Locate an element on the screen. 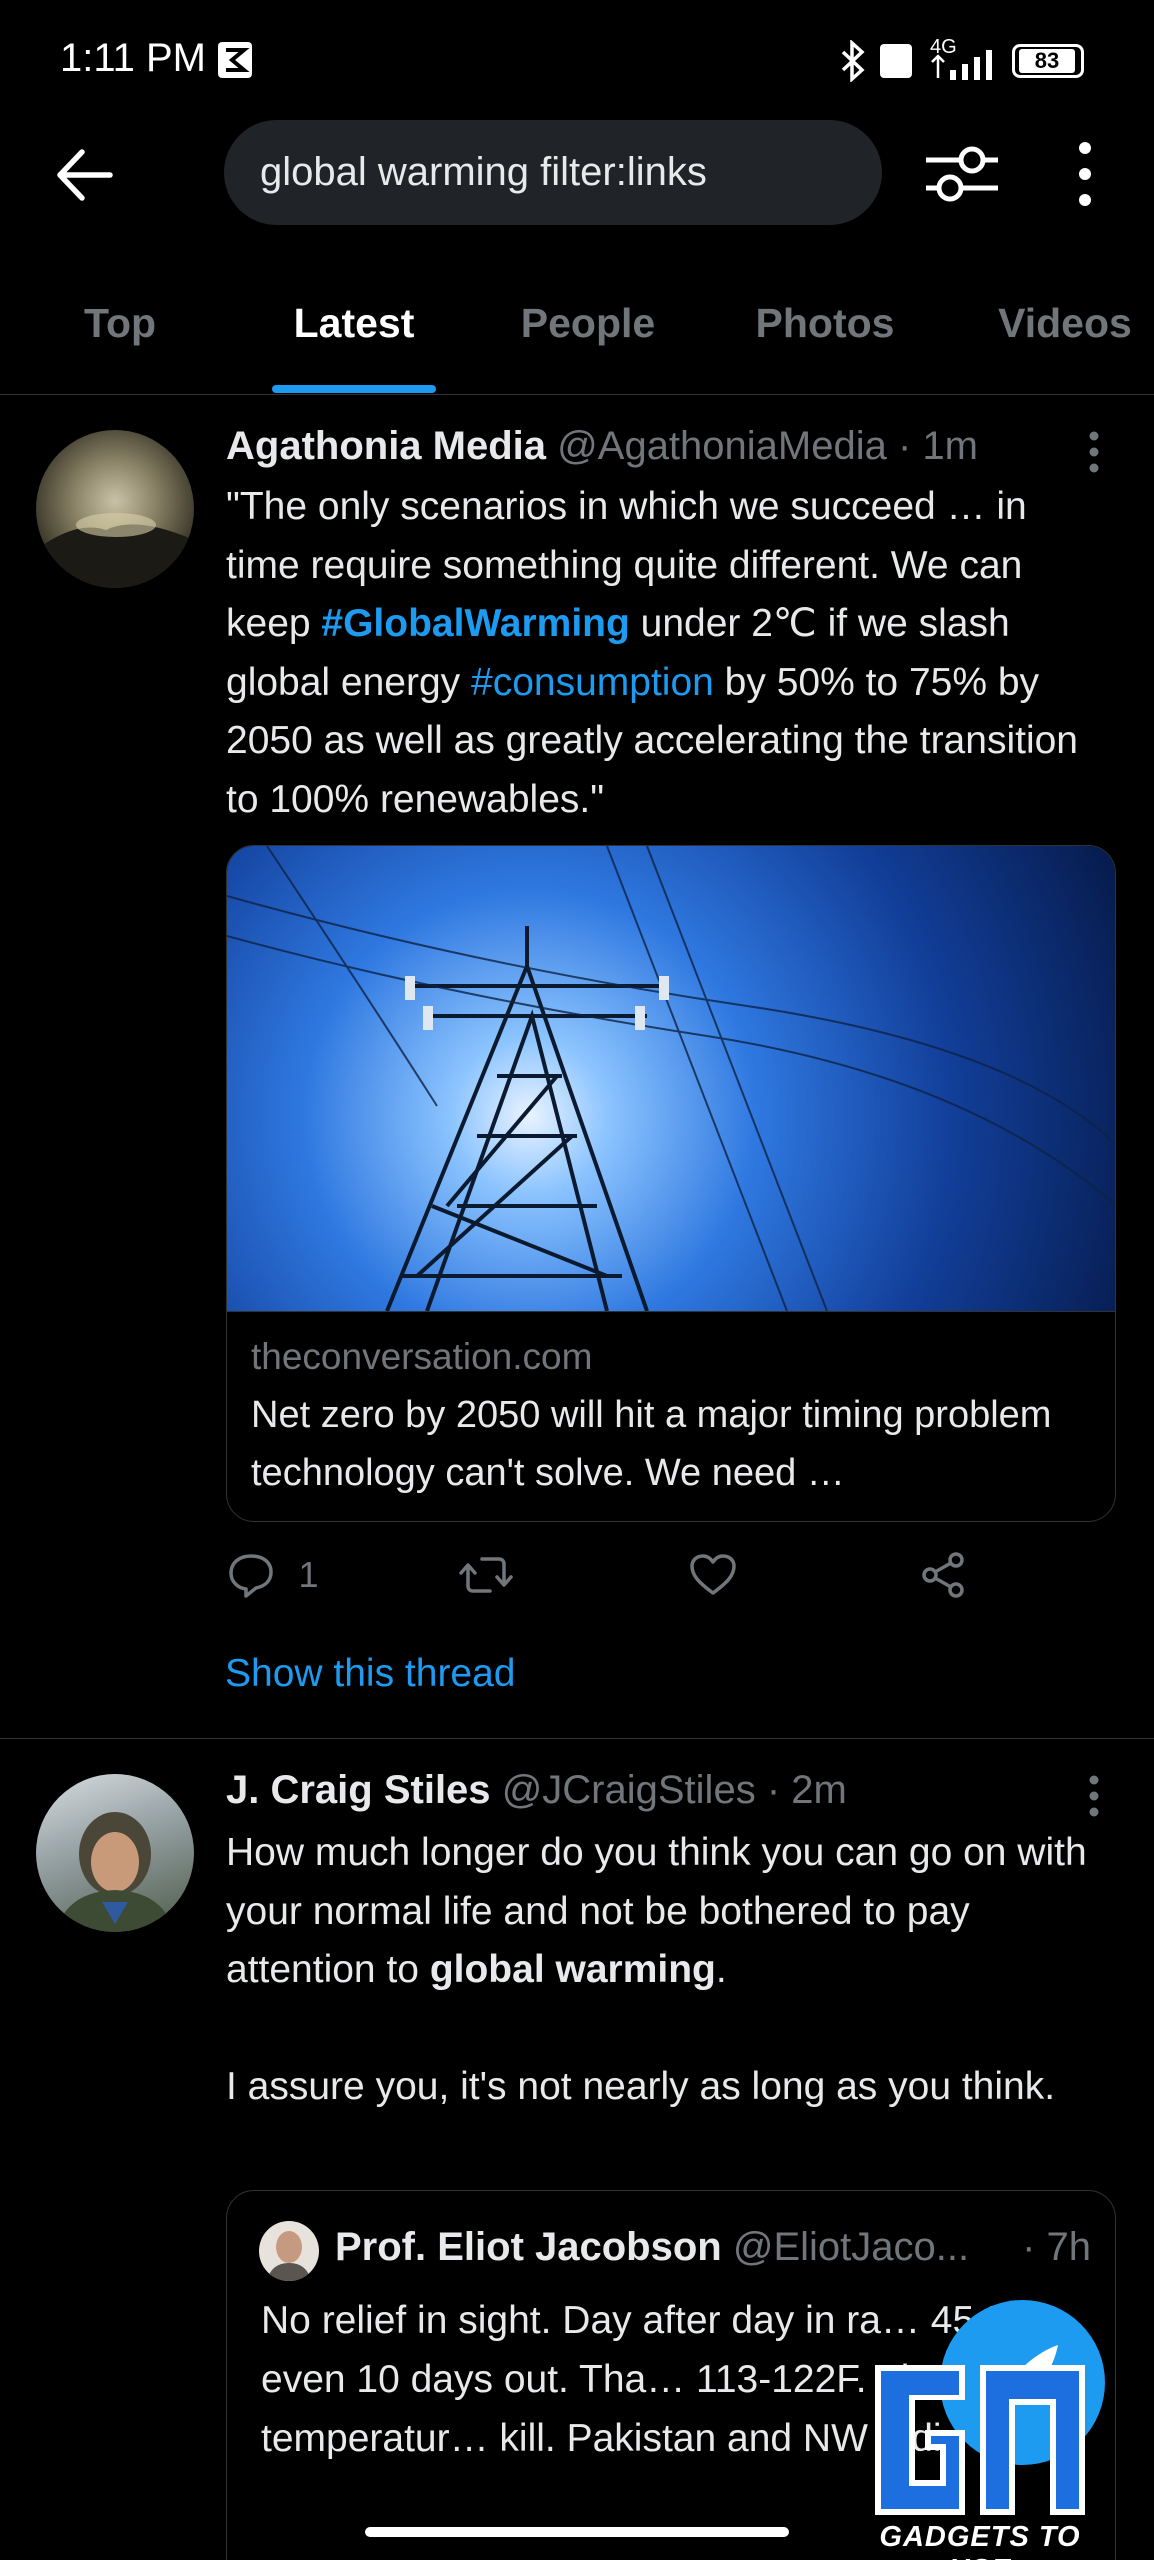 This screenshot has width=1154, height=2560. share-icon is located at coordinates (943, 1575).